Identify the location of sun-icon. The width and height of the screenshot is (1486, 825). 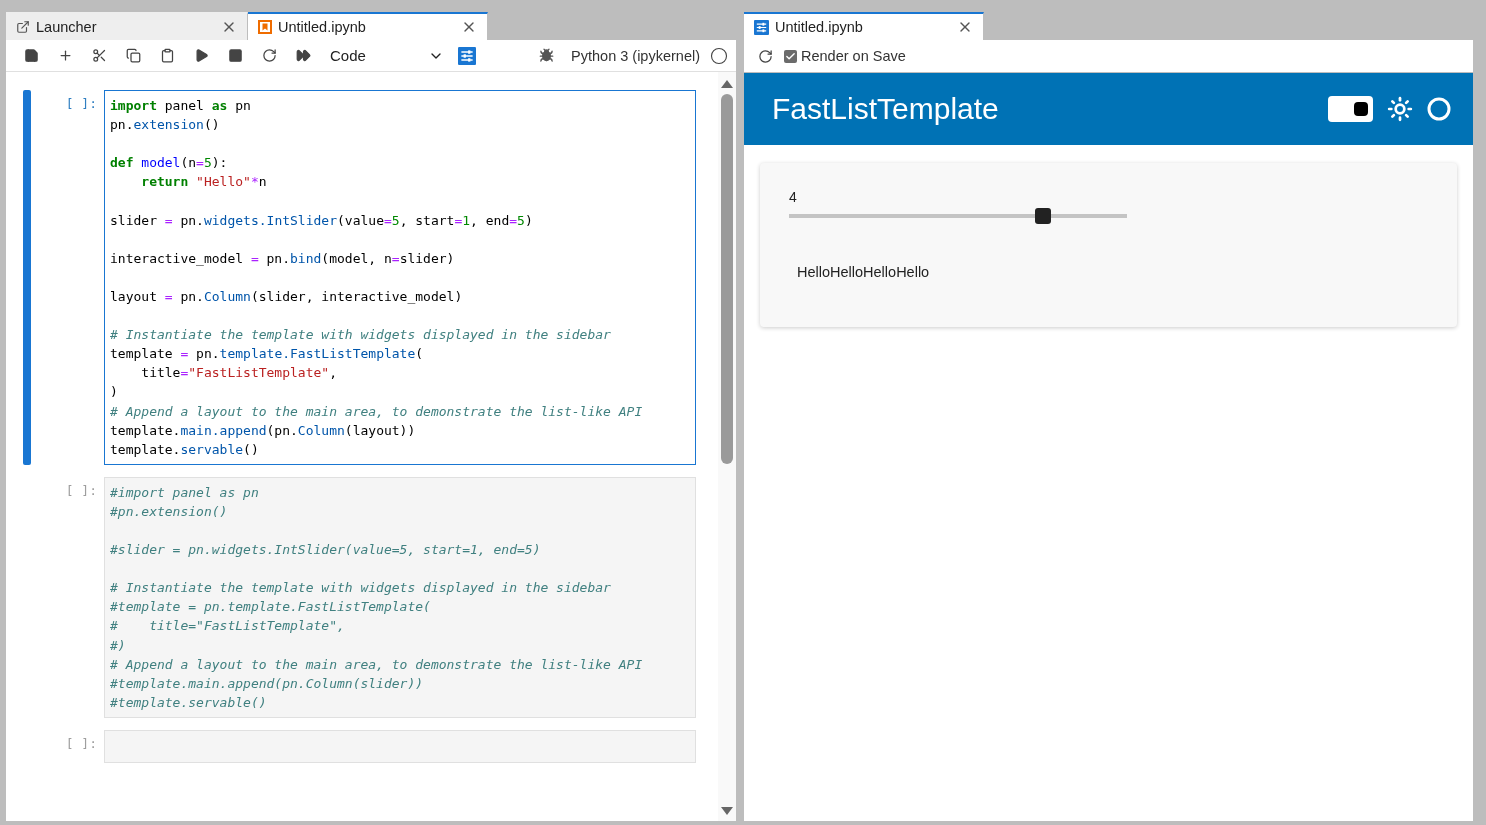
(1400, 109).